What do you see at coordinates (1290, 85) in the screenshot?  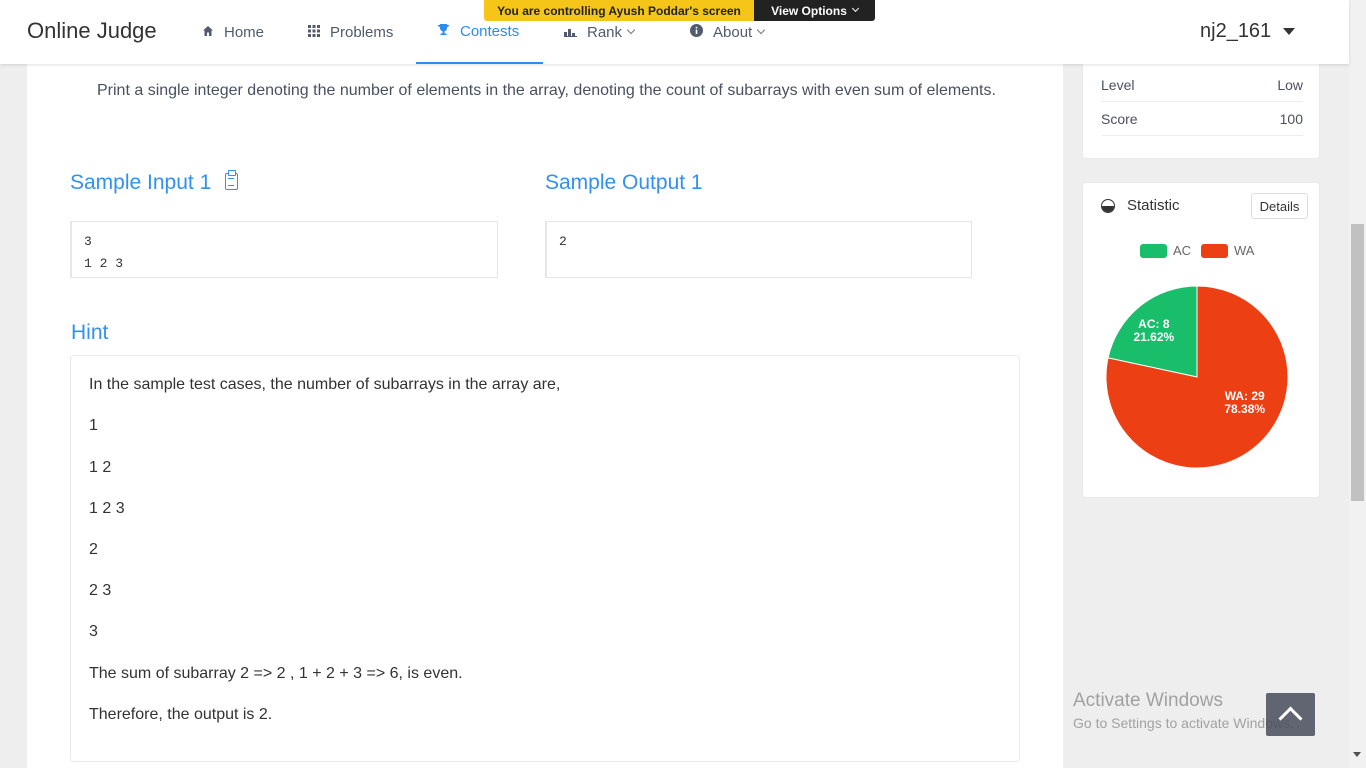 I see `info-value: Low` at bounding box center [1290, 85].